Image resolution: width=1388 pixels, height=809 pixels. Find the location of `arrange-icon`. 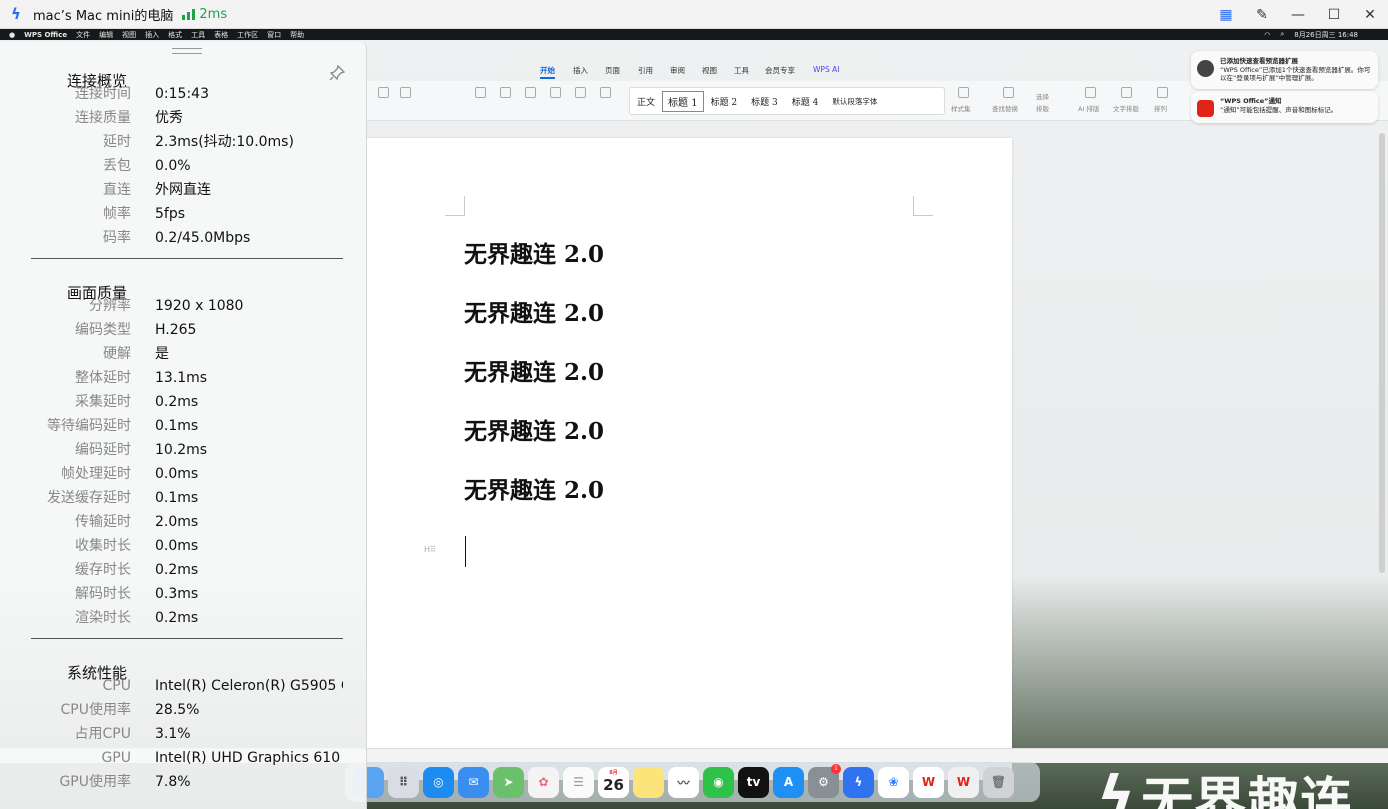

arrange-icon is located at coordinates (1162, 92).